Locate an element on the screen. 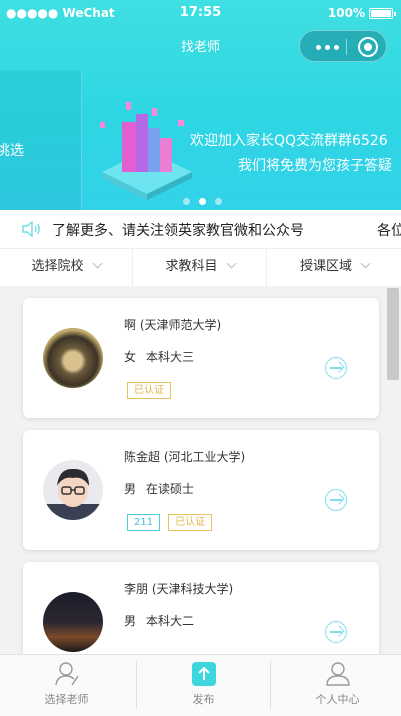 This screenshot has height=716, width=401. filter-label: 求教科目 is located at coordinates (191, 266).